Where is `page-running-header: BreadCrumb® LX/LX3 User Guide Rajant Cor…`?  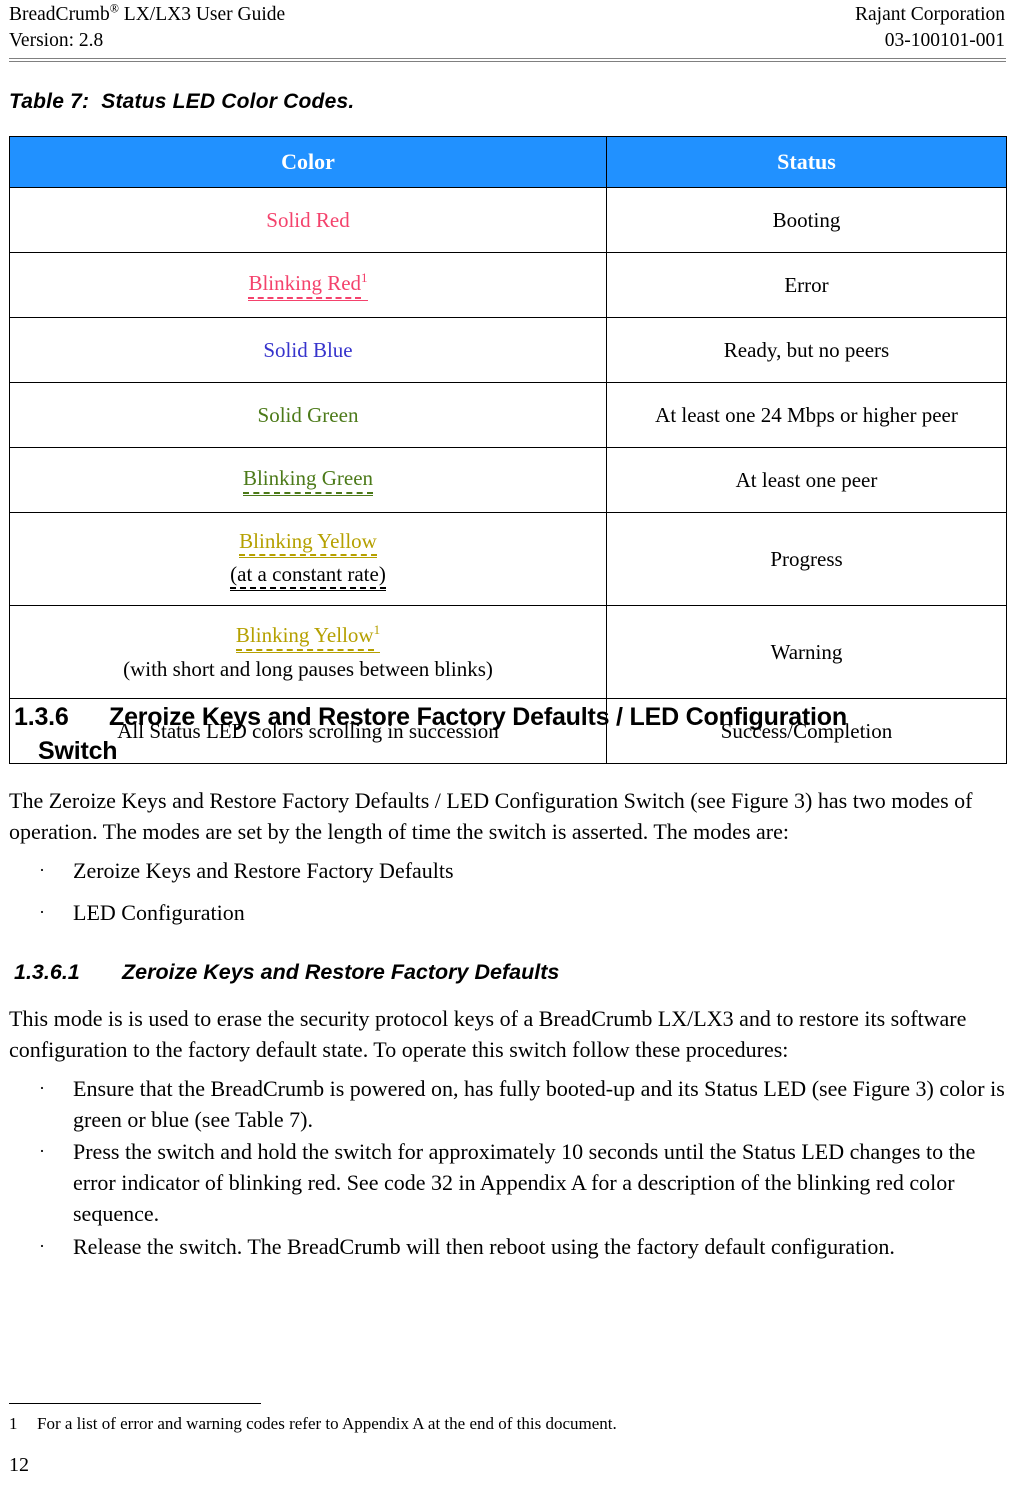 page-running-header: BreadCrumb® LX/LX3 User Guide Rajant Cor… is located at coordinates (507, 28).